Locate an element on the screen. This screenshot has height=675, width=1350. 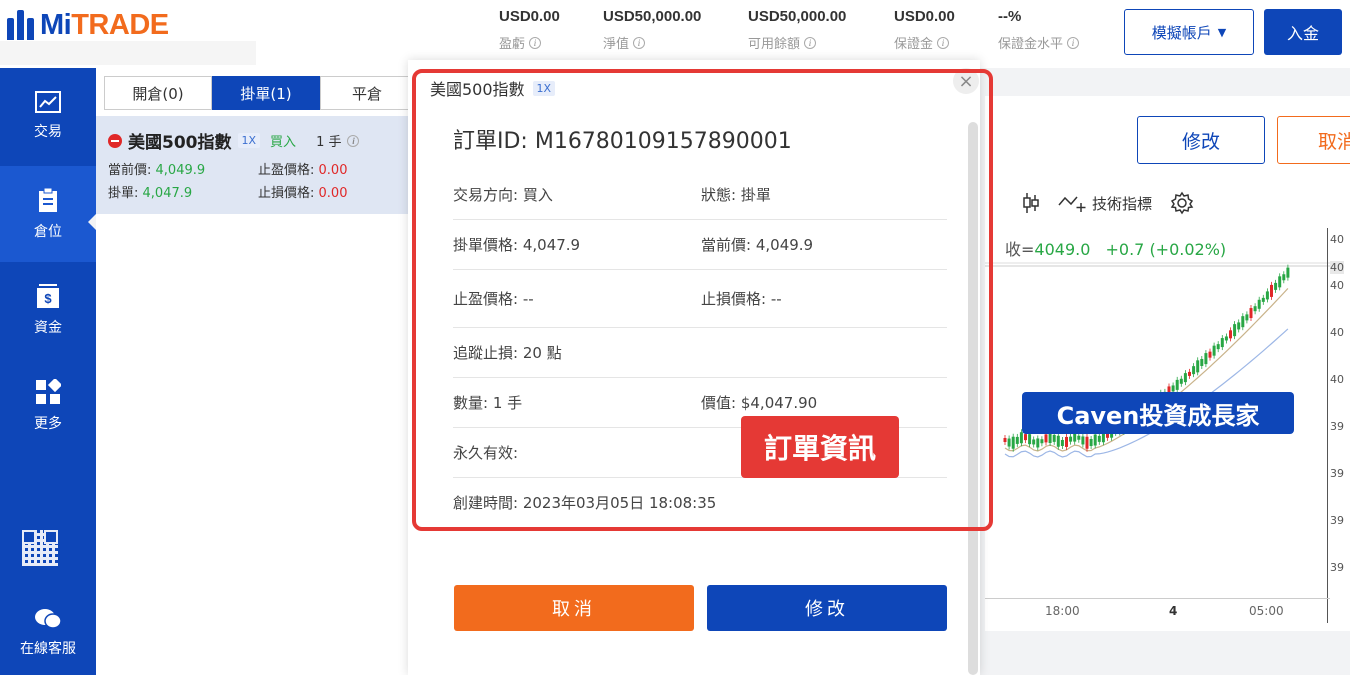
mitrade-logo: MiTRADE is located at coordinates (87, 25).